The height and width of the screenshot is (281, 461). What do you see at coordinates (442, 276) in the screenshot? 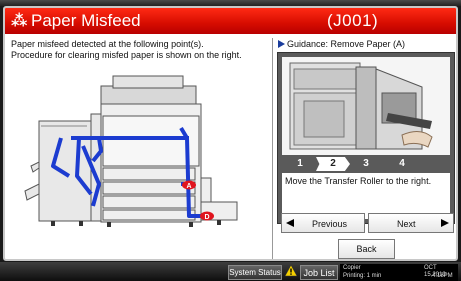
I see `time-display: 4:18PM` at bounding box center [442, 276].